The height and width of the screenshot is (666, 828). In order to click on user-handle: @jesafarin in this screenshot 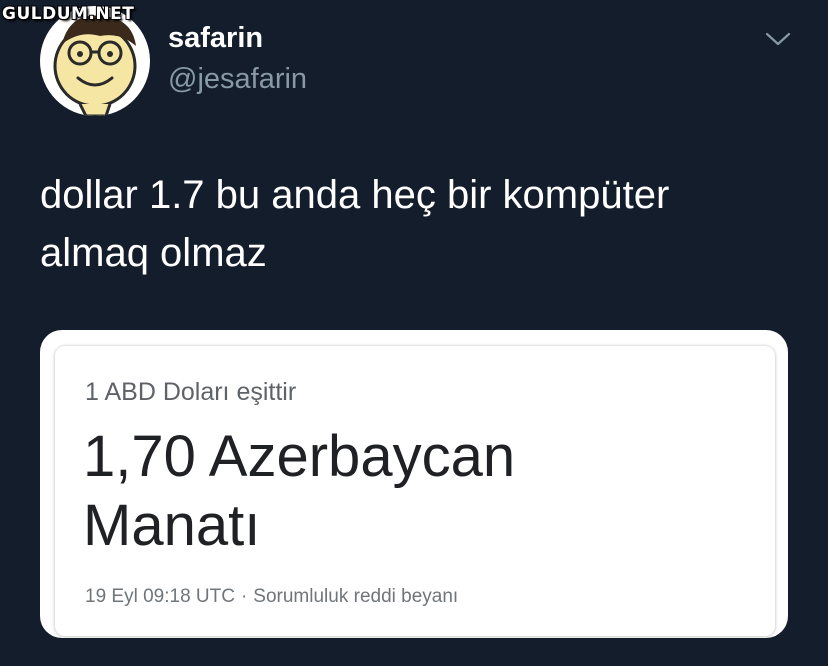, I will do `click(237, 79)`.